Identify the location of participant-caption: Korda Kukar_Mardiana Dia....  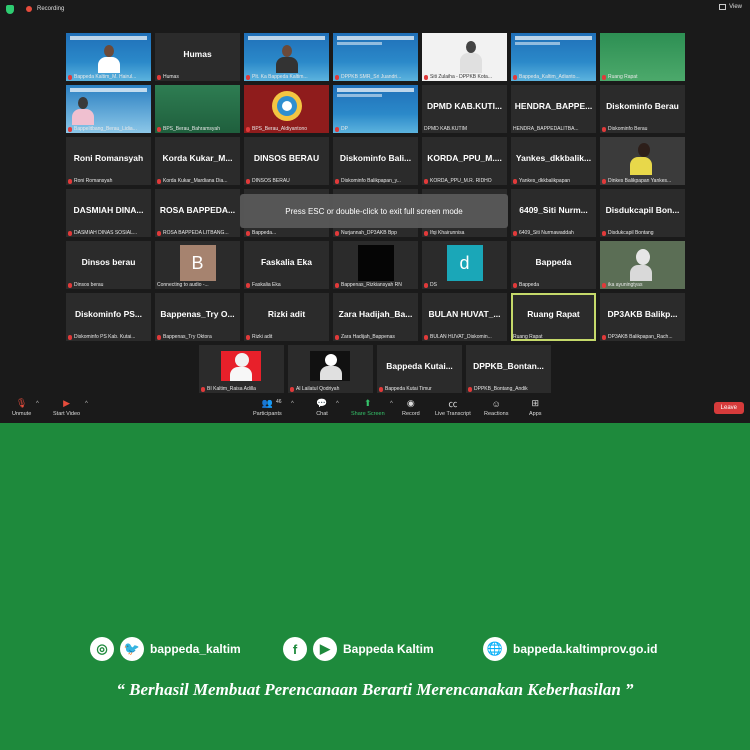
(197, 181).